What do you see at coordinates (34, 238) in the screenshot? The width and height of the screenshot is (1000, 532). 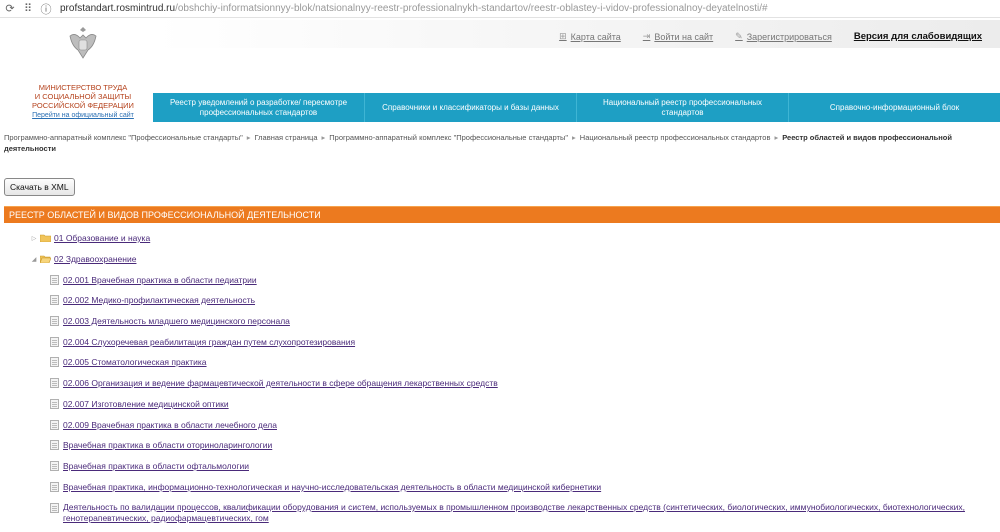 I see `expand-arrow-icon: ▷` at bounding box center [34, 238].